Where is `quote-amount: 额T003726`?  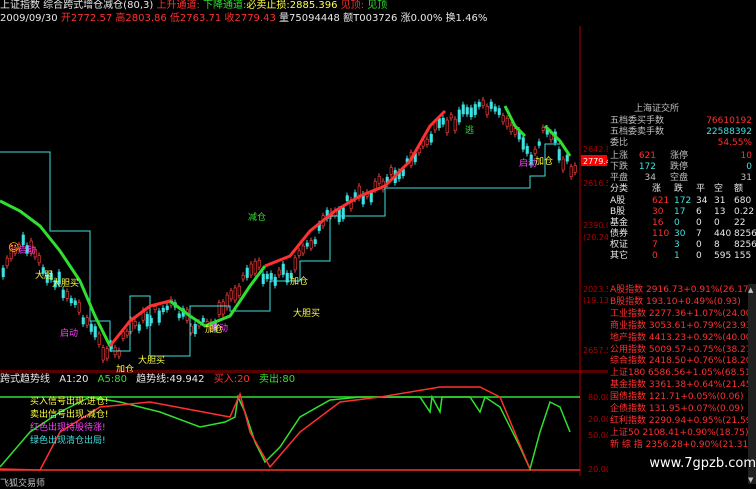 quote-amount: 额T003726 is located at coordinates (370, 18).